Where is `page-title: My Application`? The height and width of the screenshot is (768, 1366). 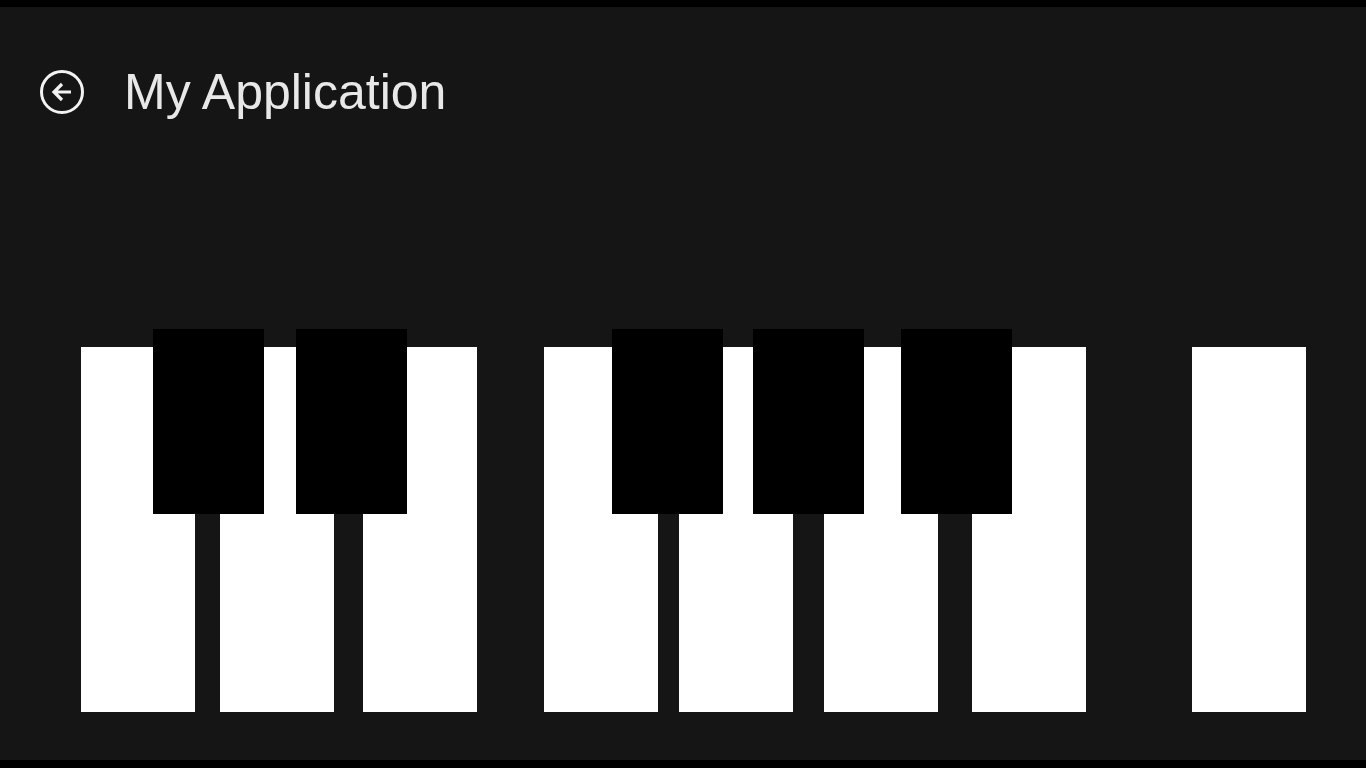
page-title: My Application is located at coordinates (285, 92).